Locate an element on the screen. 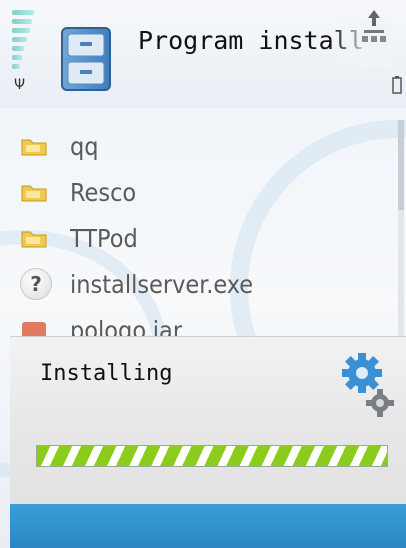  softkey-bar is located at coordinates (208, 526).